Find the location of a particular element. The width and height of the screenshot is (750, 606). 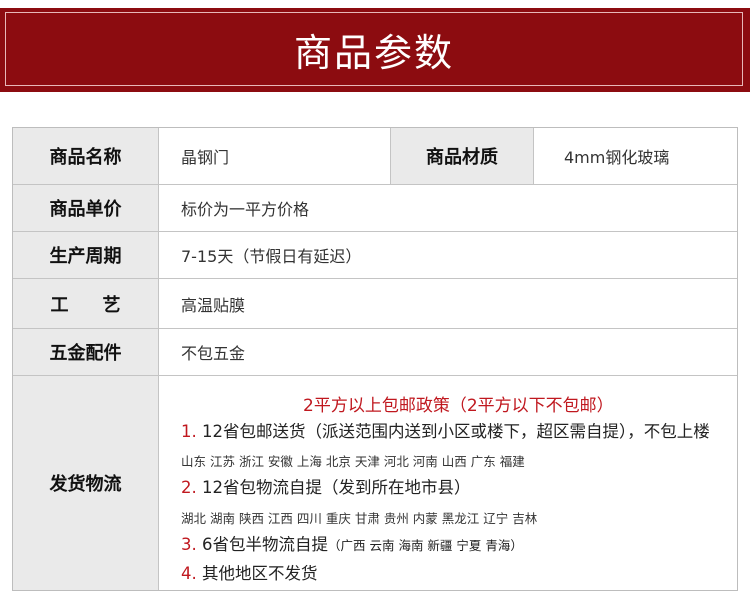

item-1-number: 1. is located at coordinates (189, 431).